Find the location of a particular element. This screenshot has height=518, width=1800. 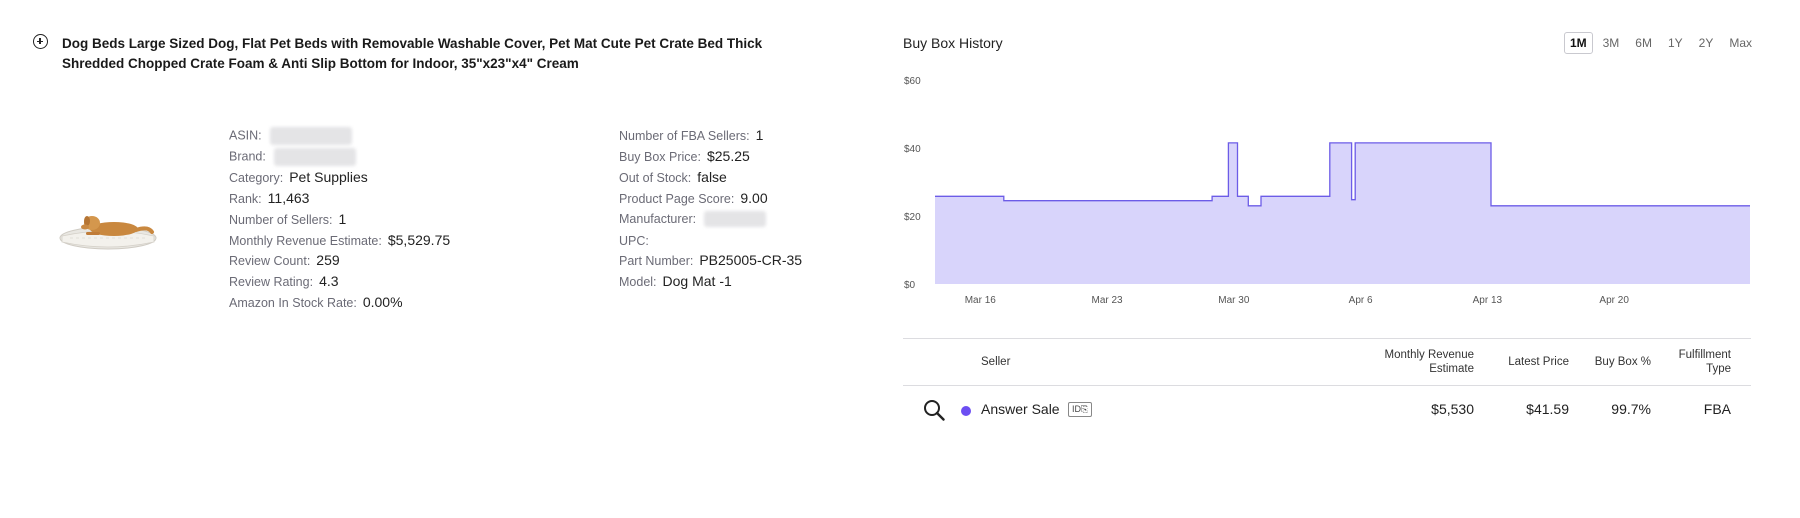

table-row: Answer Sale ID⎘ $5,530 $41.59 99.7% FBA is located at coordinates (1327, 410).